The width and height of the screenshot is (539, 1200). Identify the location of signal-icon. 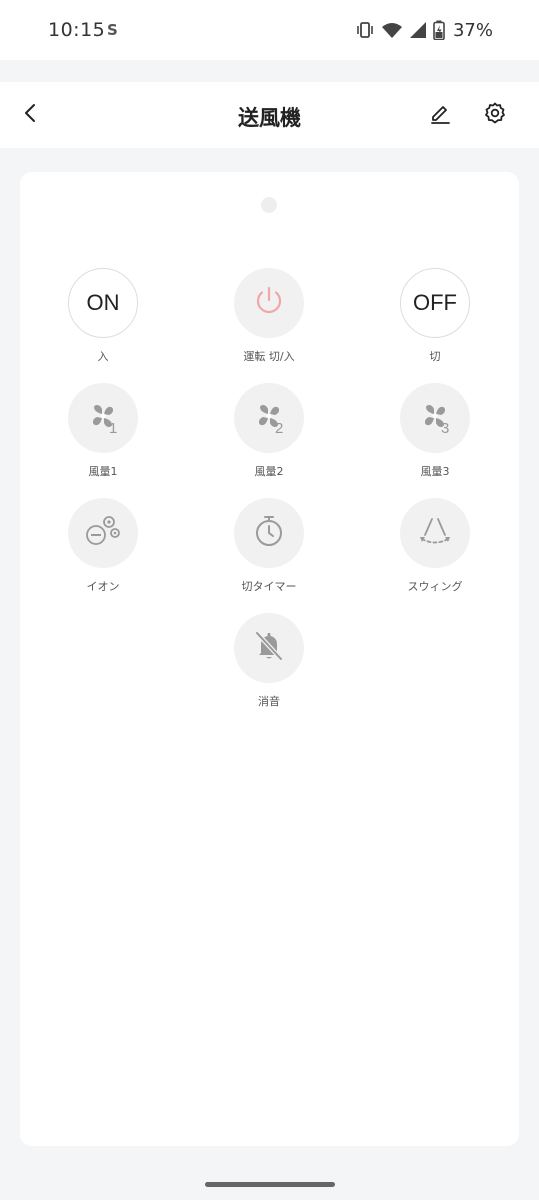
(418, 30).